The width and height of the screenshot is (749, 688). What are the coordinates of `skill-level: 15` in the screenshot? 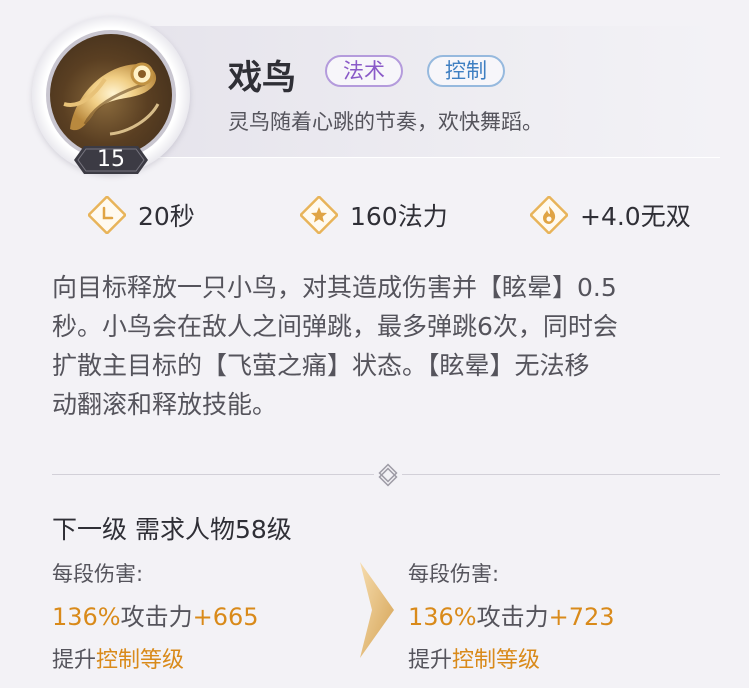 It's located at (111, 159).